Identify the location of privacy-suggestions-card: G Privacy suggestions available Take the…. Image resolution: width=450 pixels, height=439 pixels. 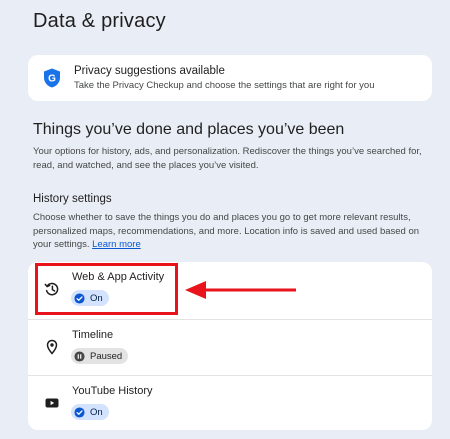
(230, 78).